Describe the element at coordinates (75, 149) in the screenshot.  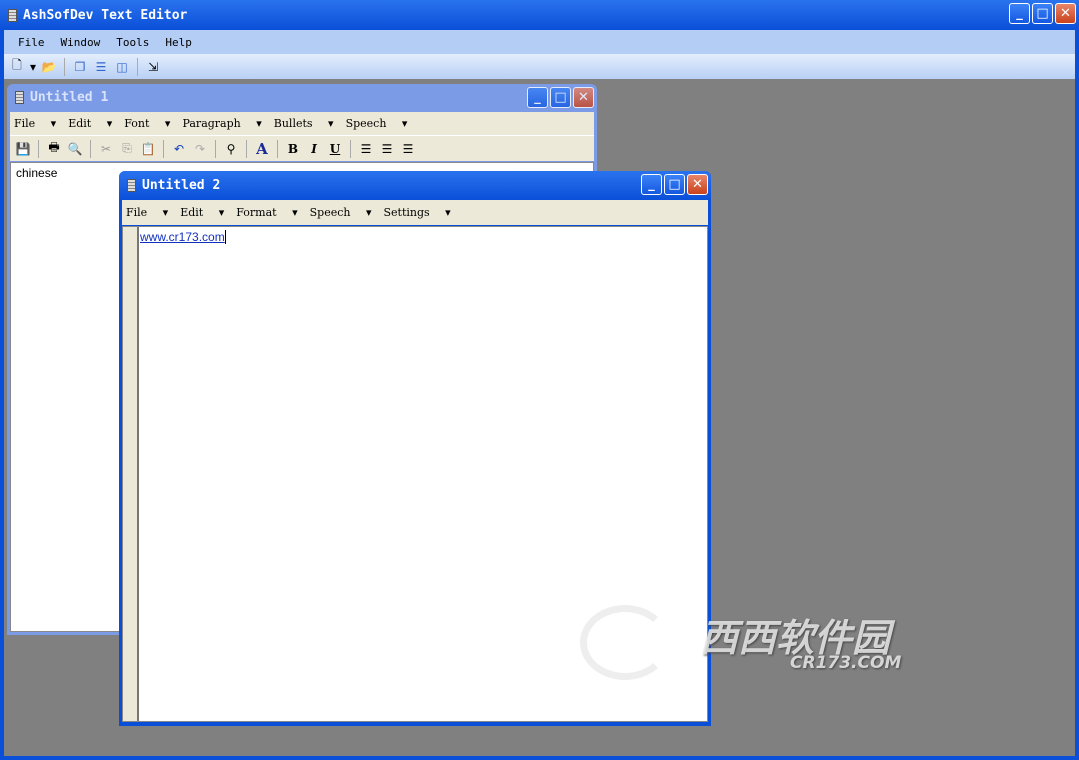
I see `print-preview-icon: 🔍` at that location.